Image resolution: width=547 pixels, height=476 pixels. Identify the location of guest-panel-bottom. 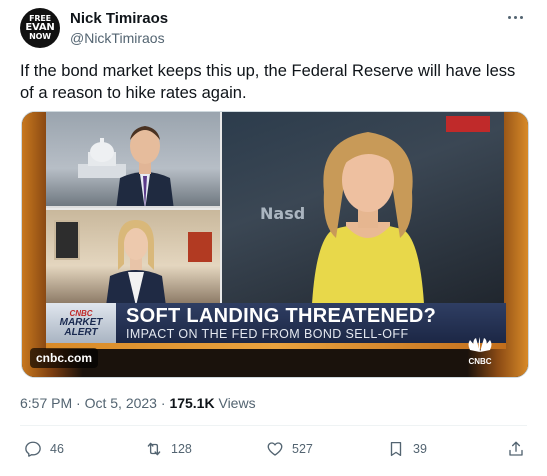
(133, 256).